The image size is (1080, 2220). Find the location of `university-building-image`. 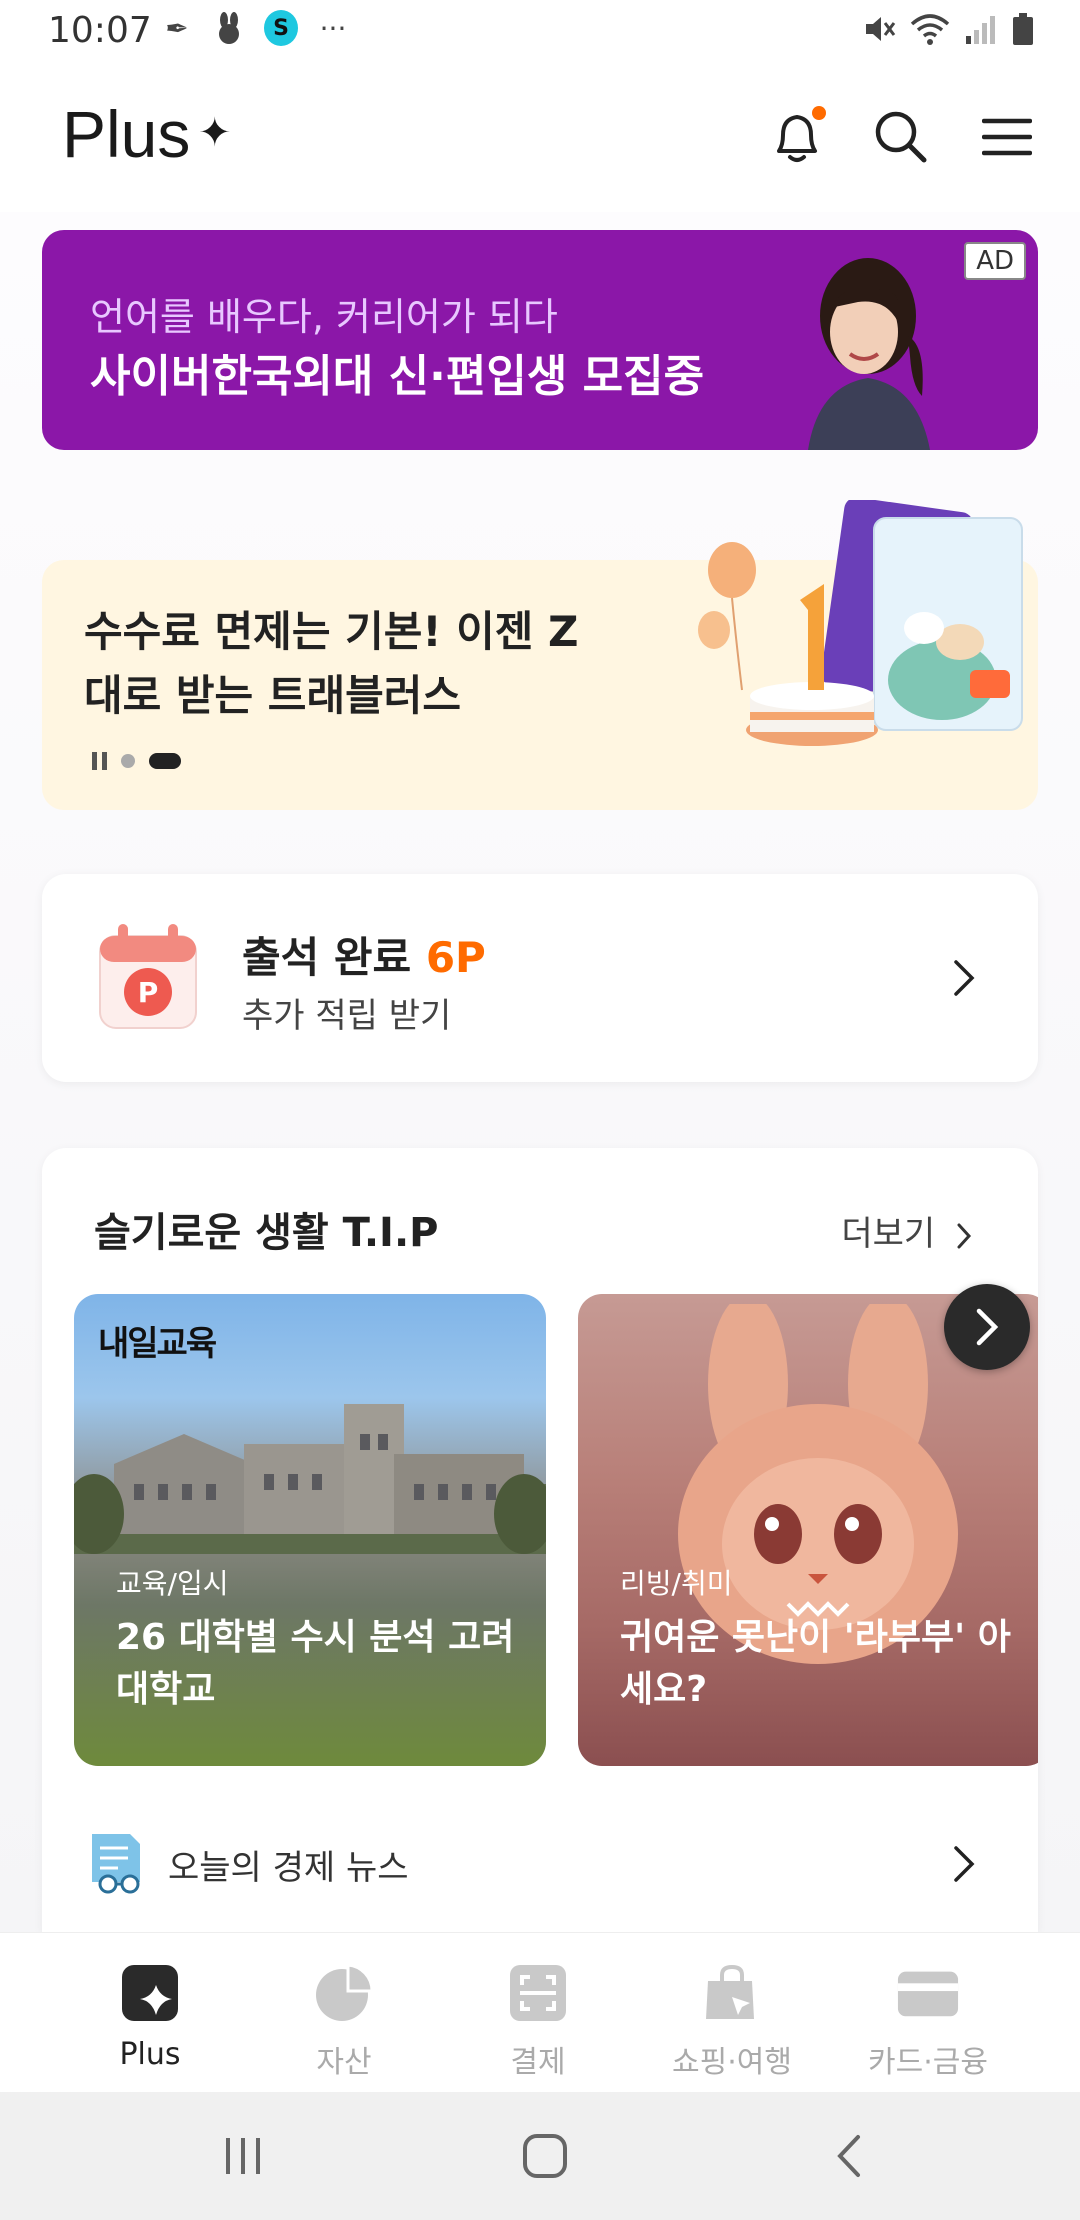

university-building-image is located at coordinates (310, 1479).